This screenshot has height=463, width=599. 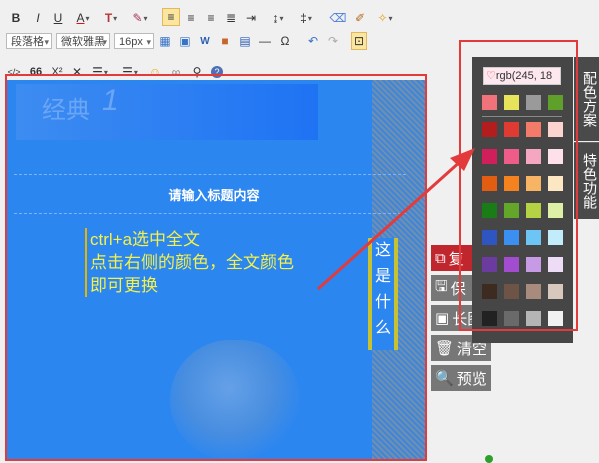 I want to click on status-dot, so click(x=489, y=459).